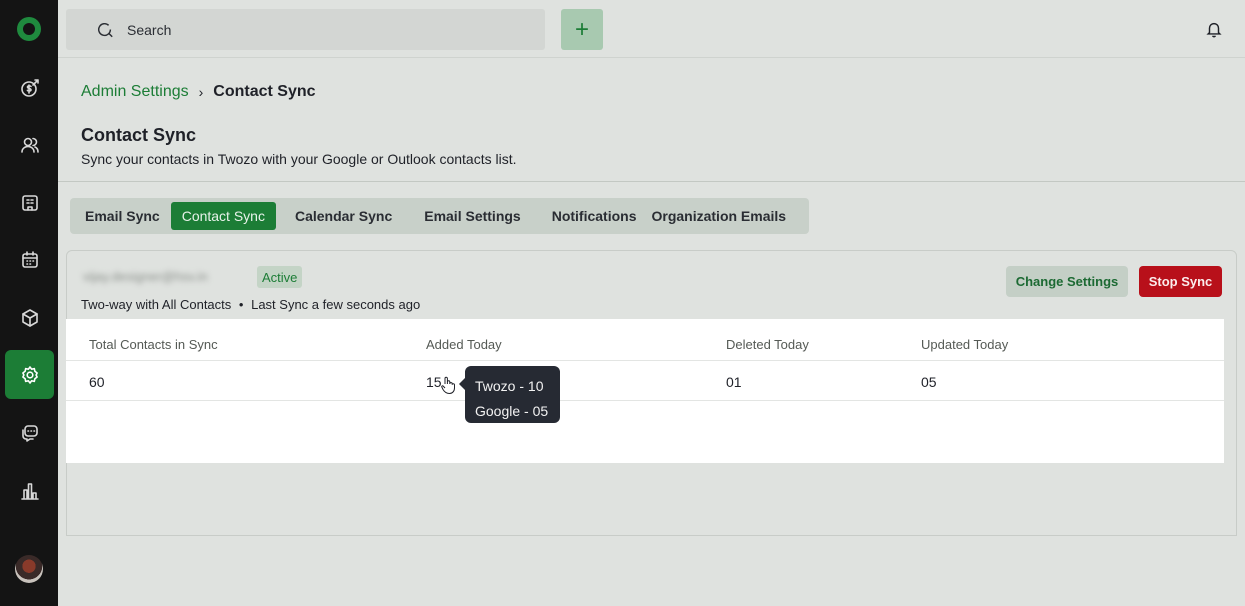 The height and width of the screenshot is (606, 1245). What do you see at coordinates (201, 92) in the screenshot?
I see `chevron-right-icon: ›` at bounding box center [201, 92].